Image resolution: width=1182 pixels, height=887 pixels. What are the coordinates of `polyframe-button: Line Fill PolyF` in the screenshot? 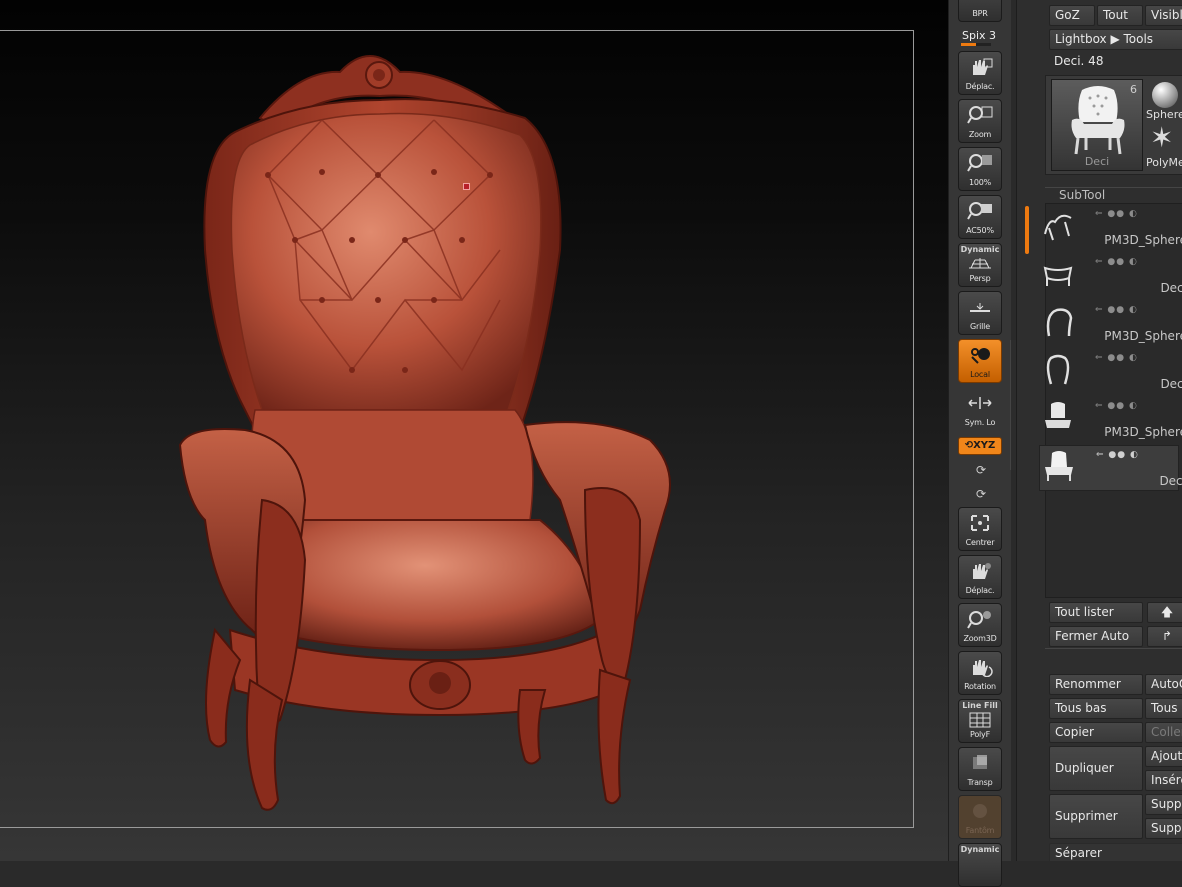 It's located at (980, 721).